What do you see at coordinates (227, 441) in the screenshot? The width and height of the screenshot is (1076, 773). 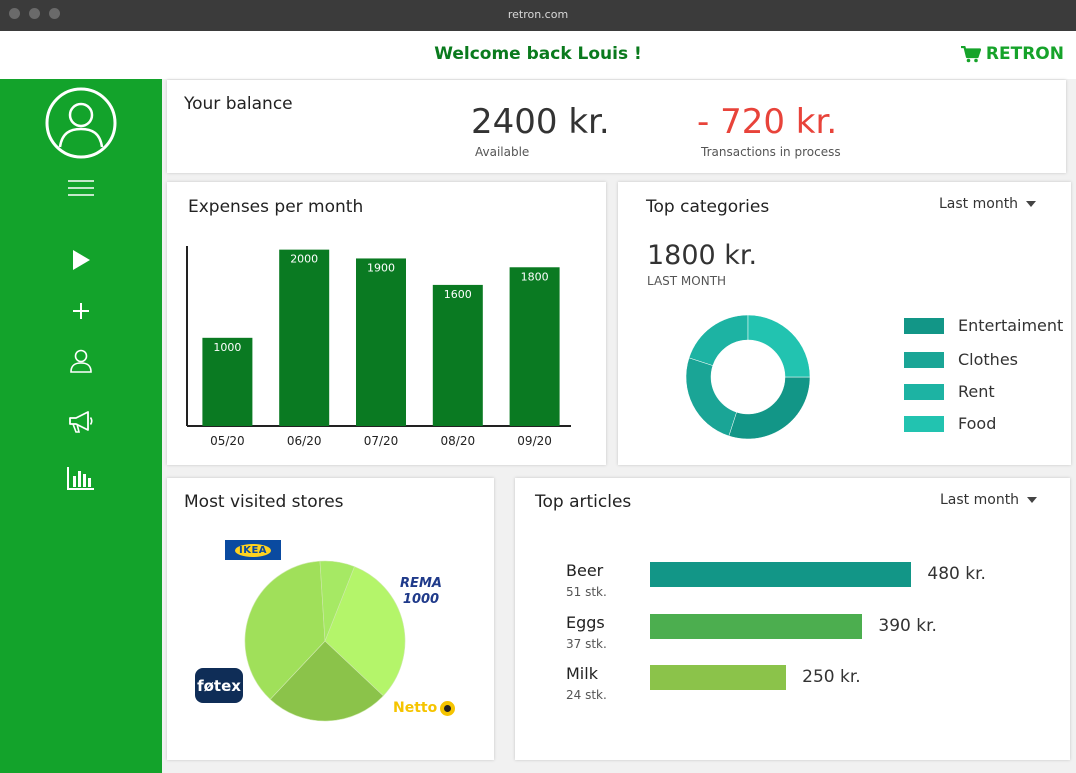 I see `x-tick-label: 05/20` at bounding box center [227, 441].